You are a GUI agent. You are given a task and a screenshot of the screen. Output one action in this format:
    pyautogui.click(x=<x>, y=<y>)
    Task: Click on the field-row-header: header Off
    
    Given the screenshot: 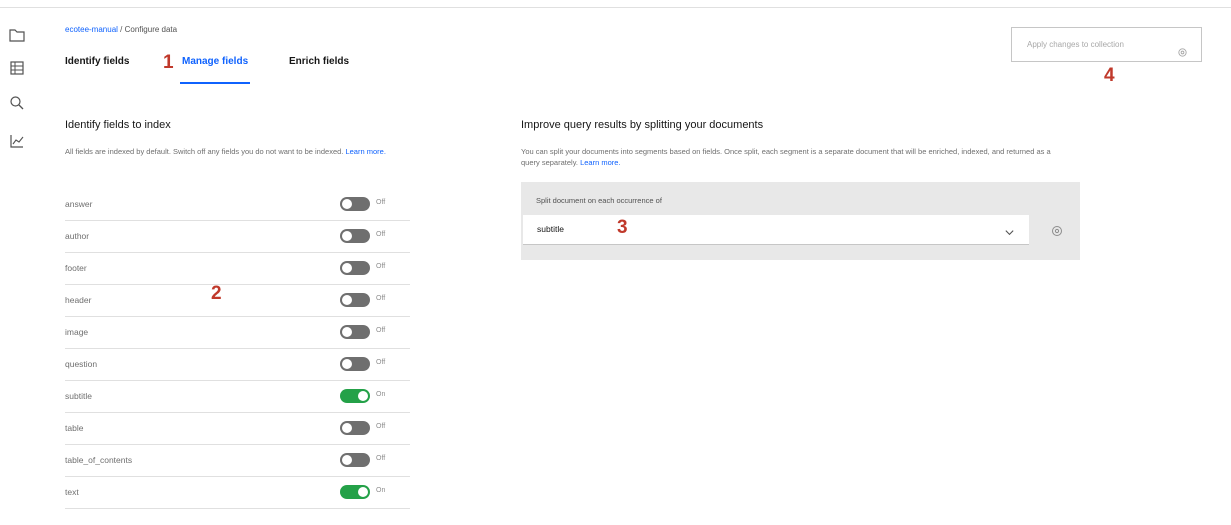 What is the action you would take?
    pyautogui.click(x=237, y=301)
    